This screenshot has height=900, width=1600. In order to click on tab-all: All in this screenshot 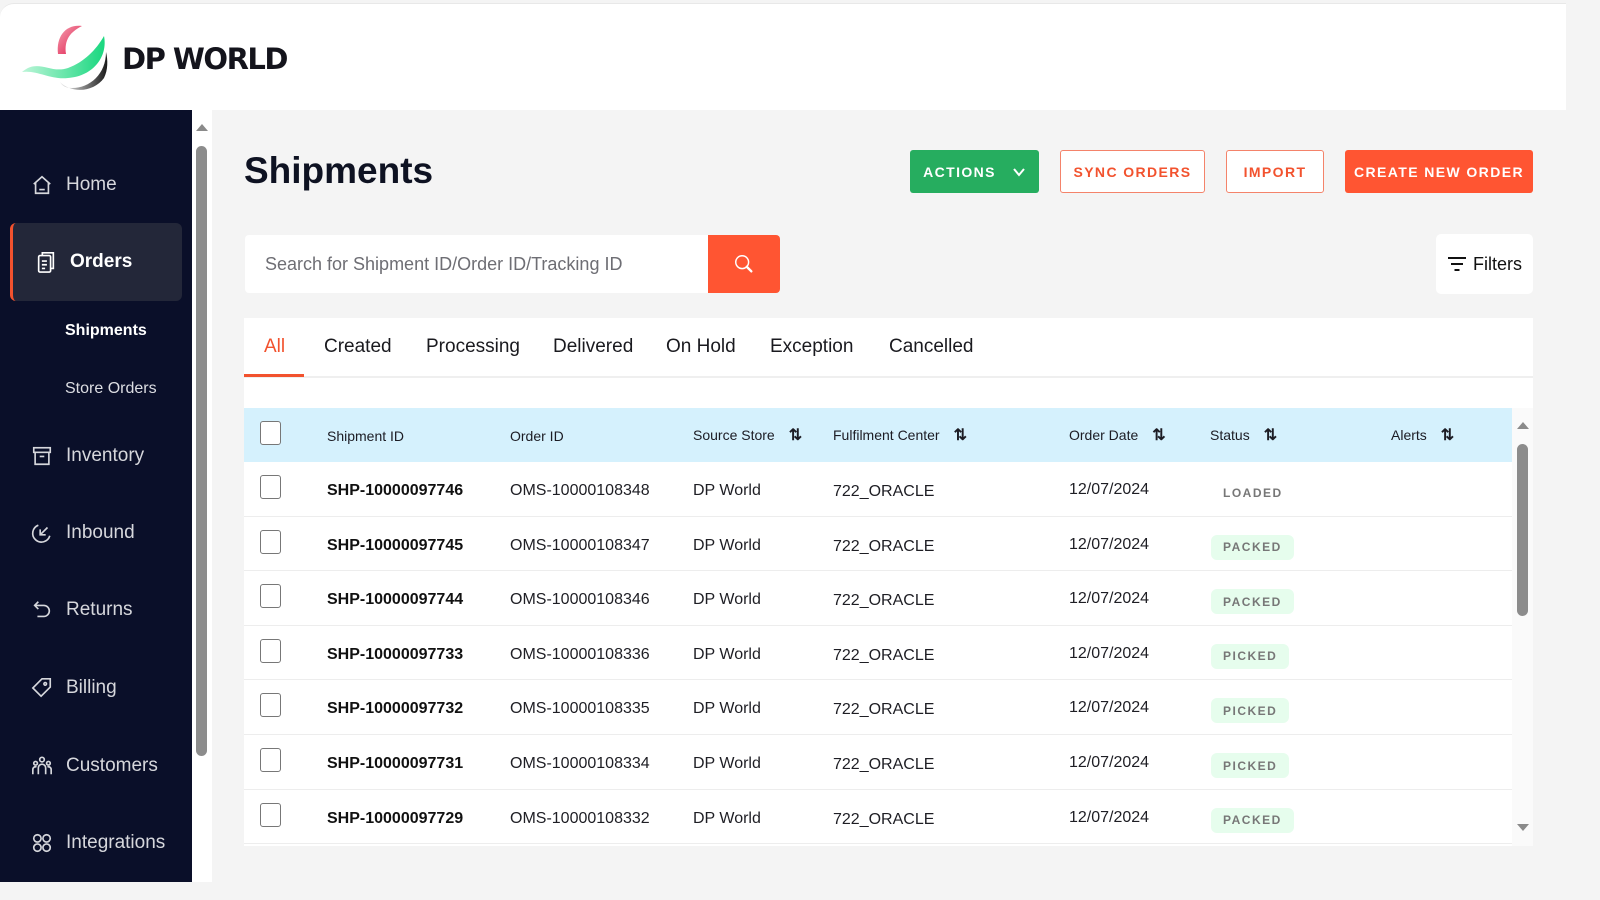, I will do `click(274, 347)`.